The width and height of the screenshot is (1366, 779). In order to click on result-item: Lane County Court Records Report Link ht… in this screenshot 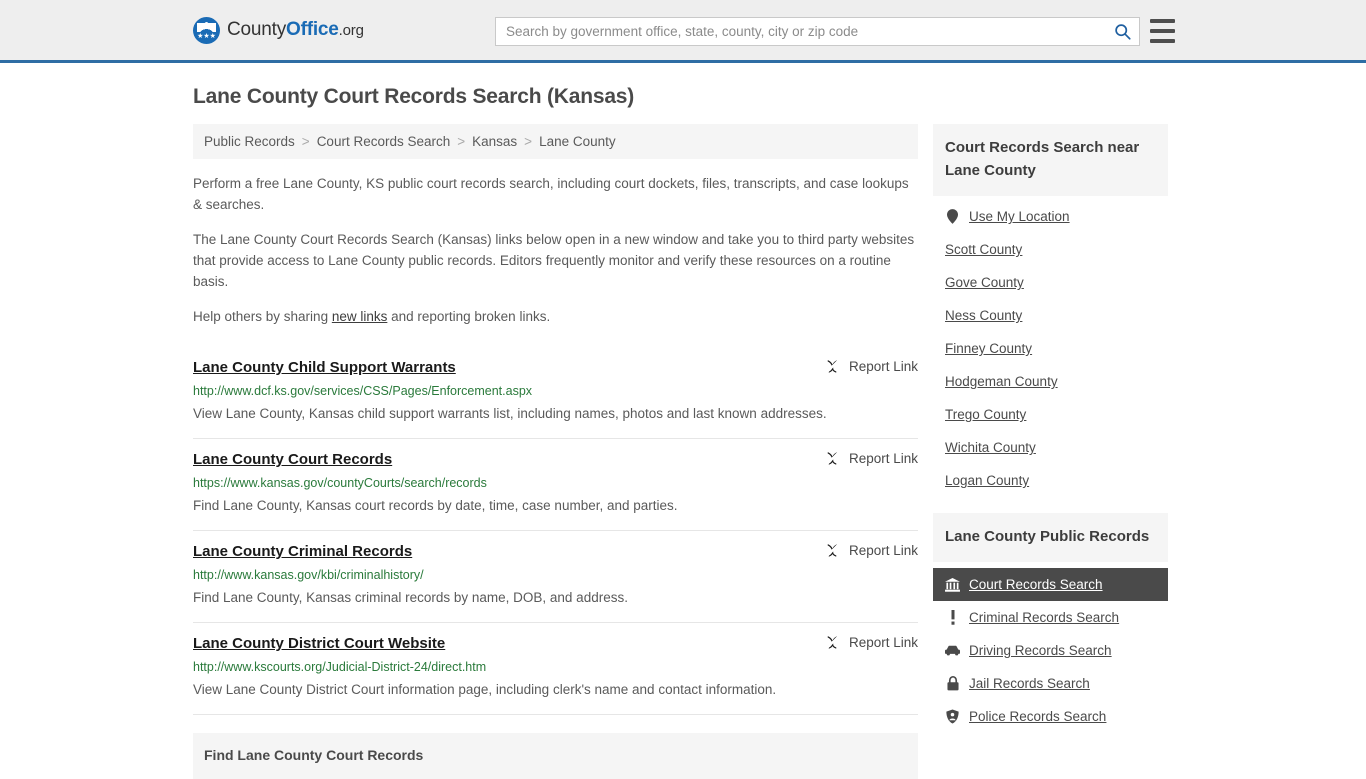, I will do `click(555, 485)`.